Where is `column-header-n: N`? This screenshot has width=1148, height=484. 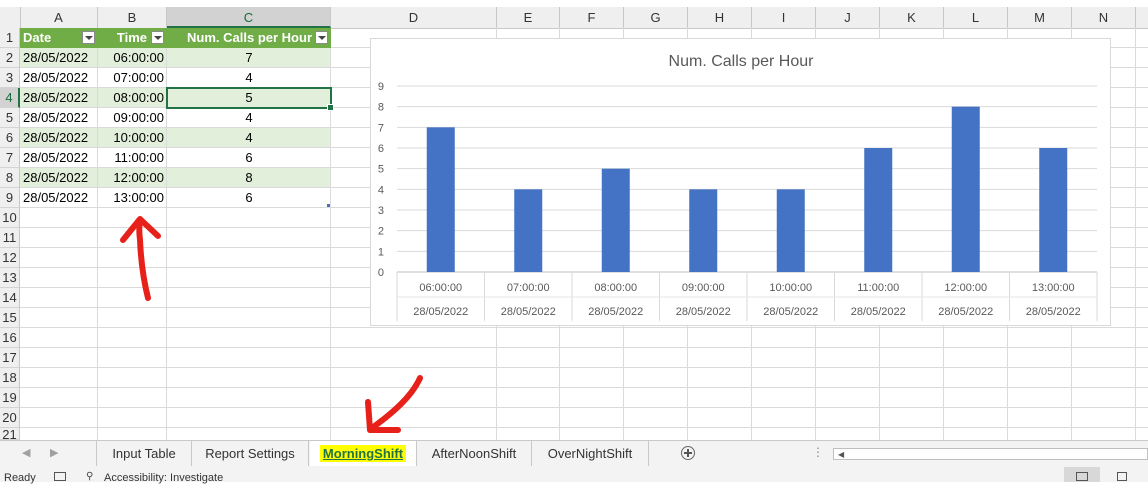 column-header-n: N is located at coordinates (1104, 17).